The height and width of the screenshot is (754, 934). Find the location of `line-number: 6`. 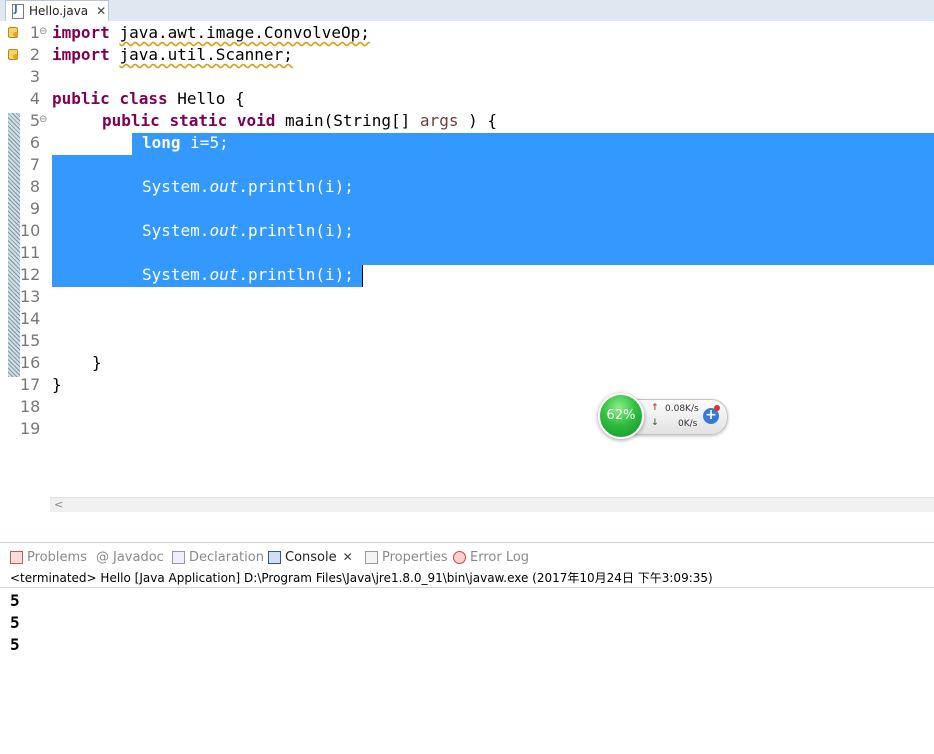

line-number: 6 is located at coordinates (34, 142).